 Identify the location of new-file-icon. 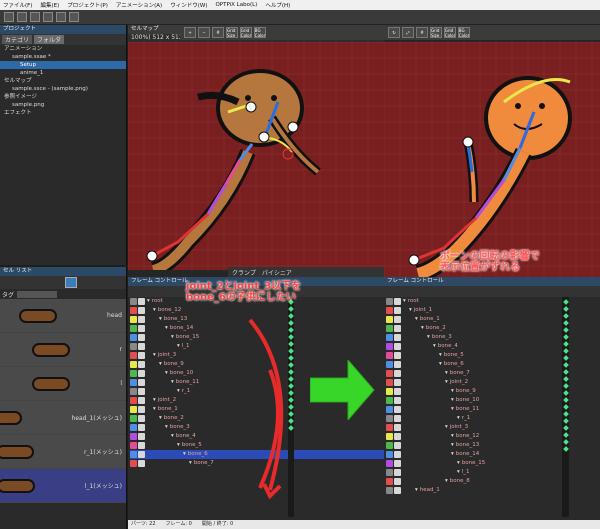
(9, 17).